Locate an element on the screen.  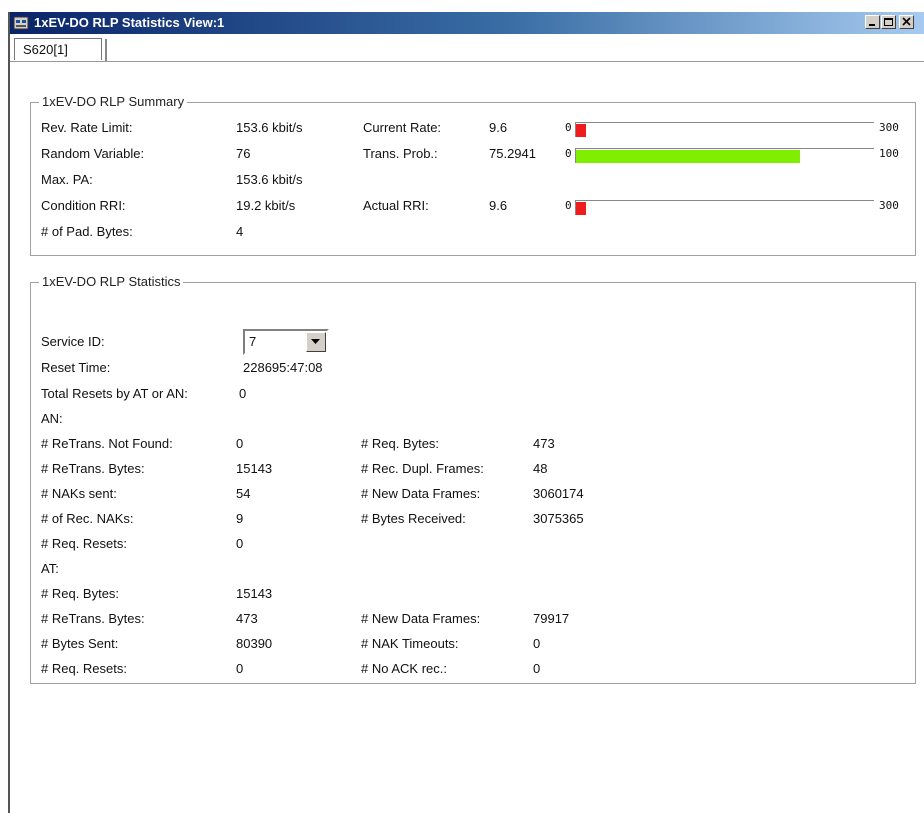
an-stat-value: 54 is located at coordinates (243, 493).